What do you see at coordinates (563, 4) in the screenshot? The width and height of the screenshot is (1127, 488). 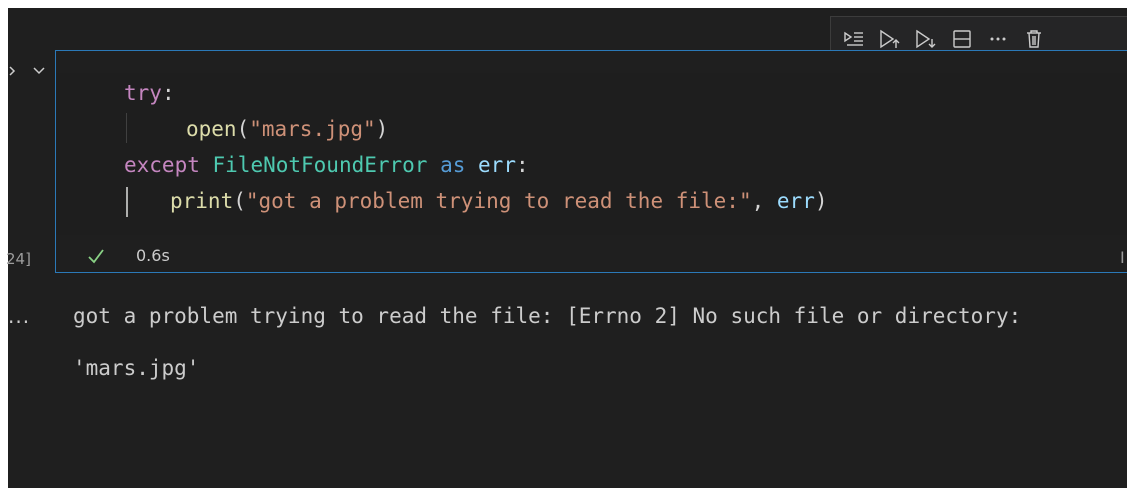 I see `window-top-edge` at bounding box center [563, 4].